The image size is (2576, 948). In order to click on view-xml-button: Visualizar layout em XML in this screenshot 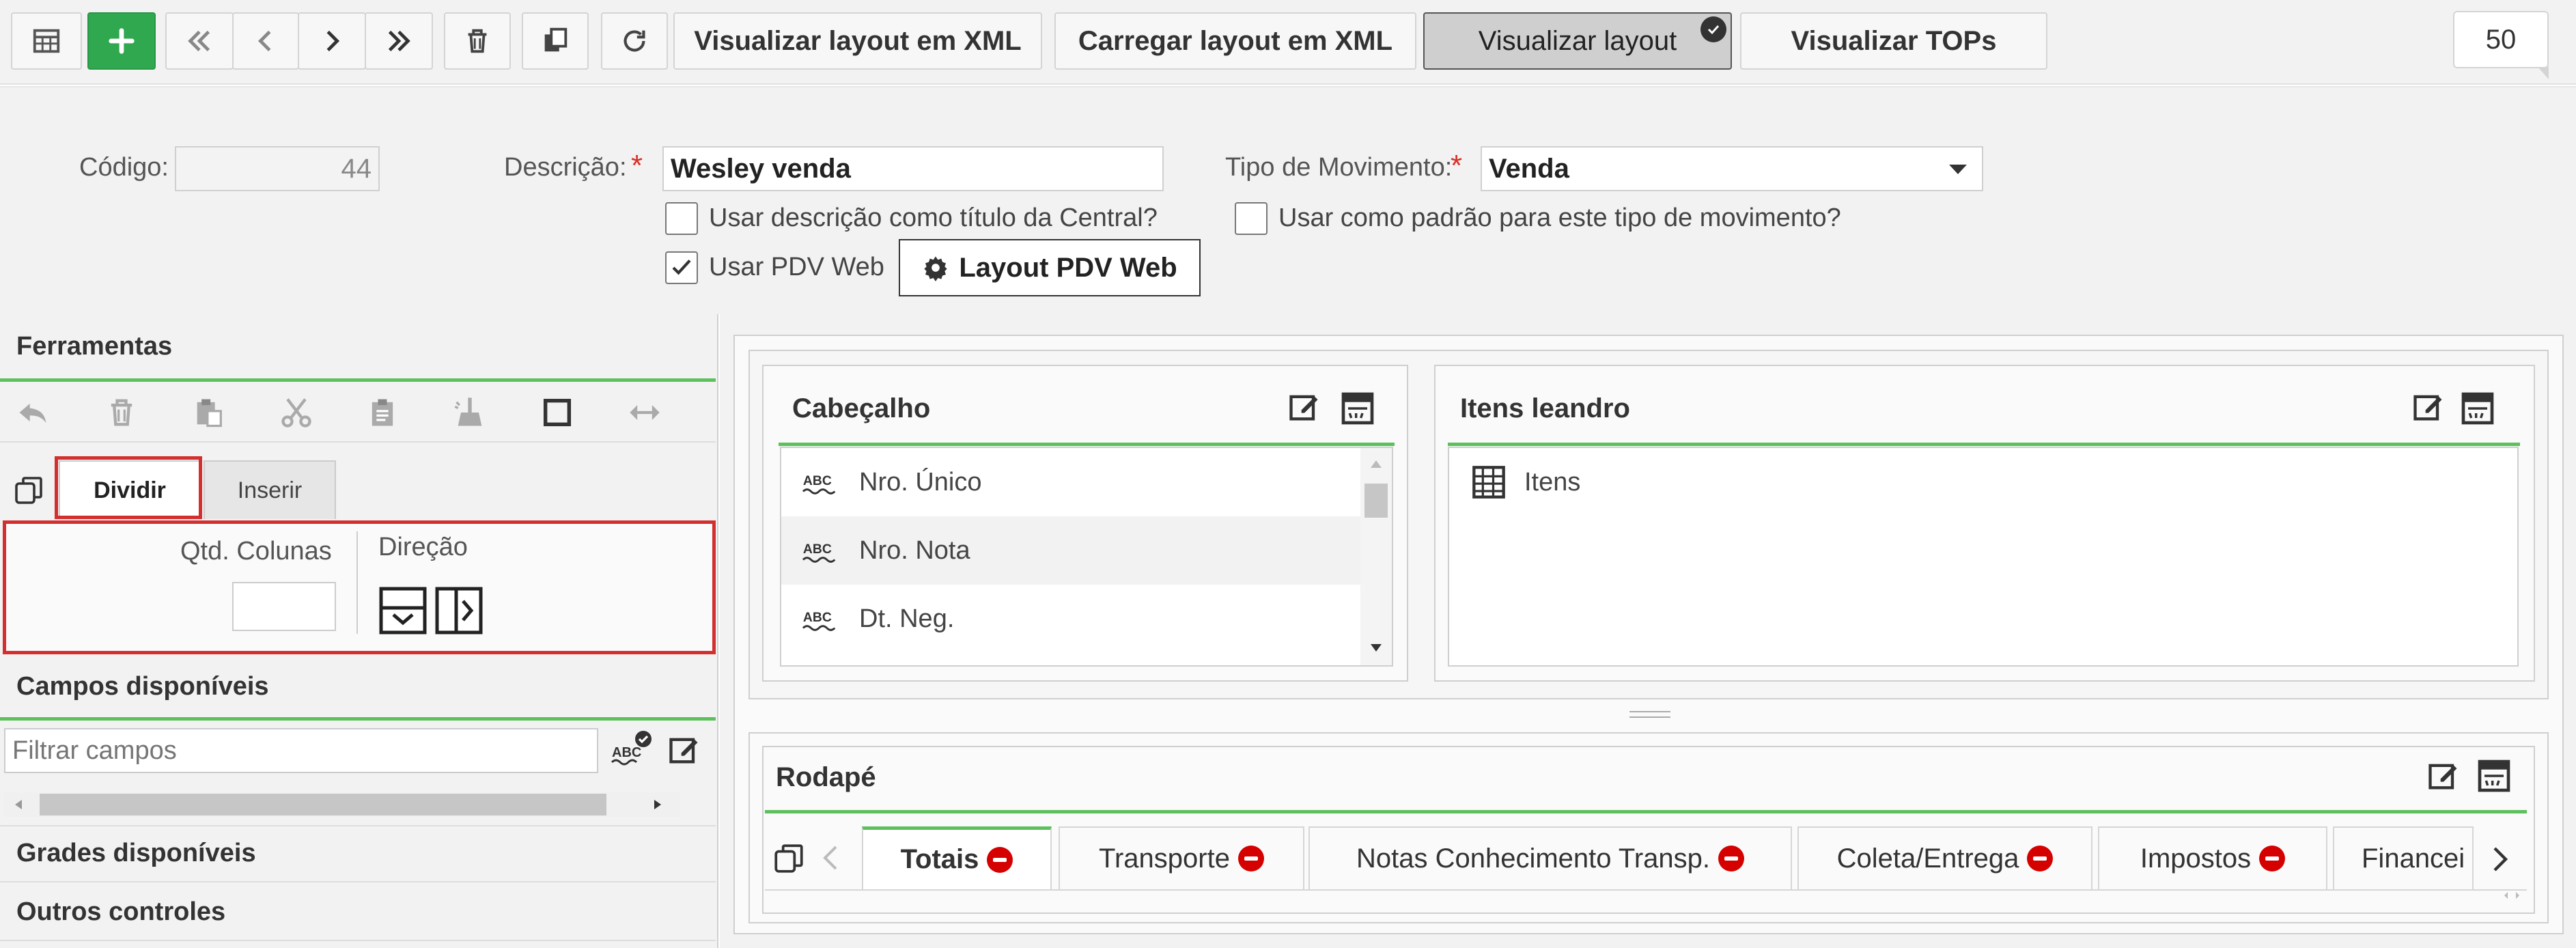, I will do `click(858, 41)`.